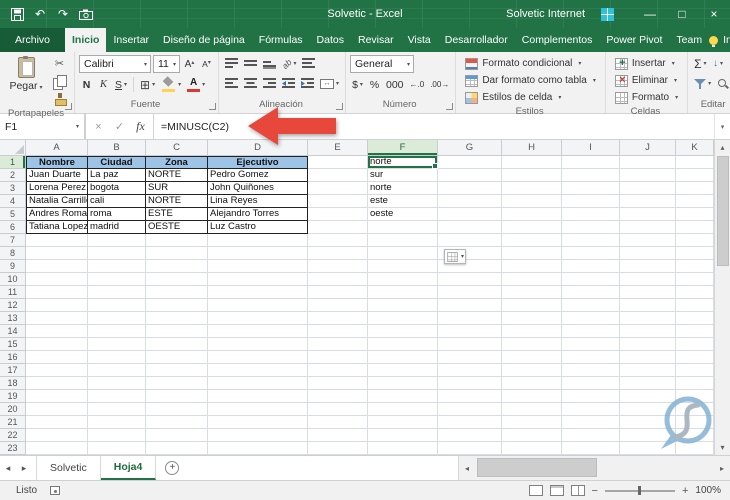  I want to click on font-color-button: ▾, so click(196, 84).